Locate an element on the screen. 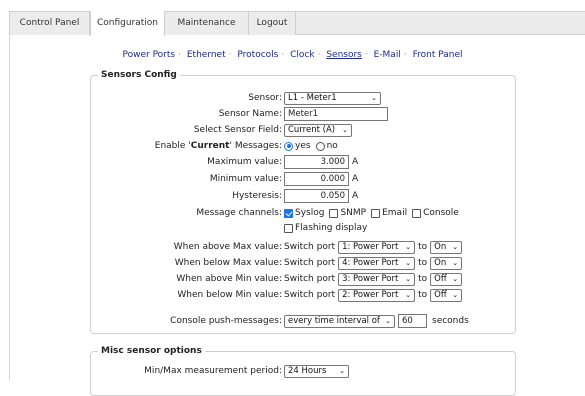 Image resolution: width=585 pixels, height=396 pixels. action-port-select: 3: Power Port ⌄ is located at coordinates (377, 279).